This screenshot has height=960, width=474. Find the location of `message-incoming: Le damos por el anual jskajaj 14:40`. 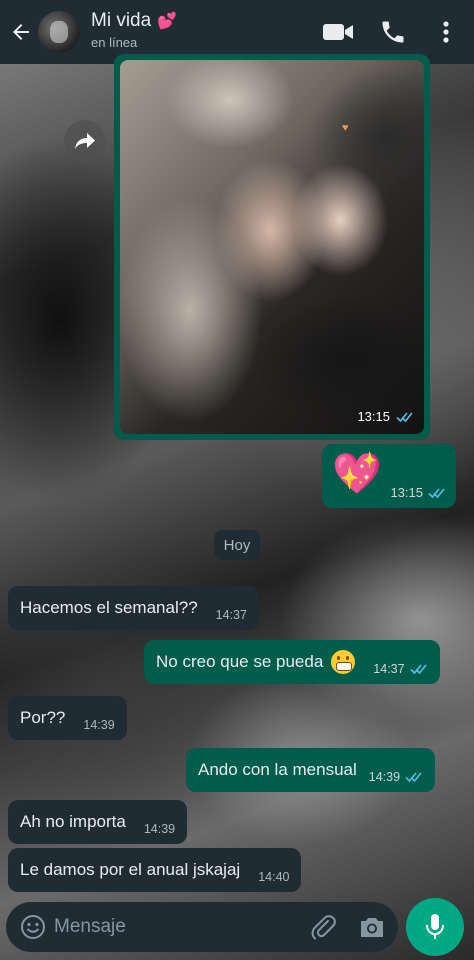

message-incoming: Le damos por el anual jskajaj 14:40 is located at coordinates (155, 870).